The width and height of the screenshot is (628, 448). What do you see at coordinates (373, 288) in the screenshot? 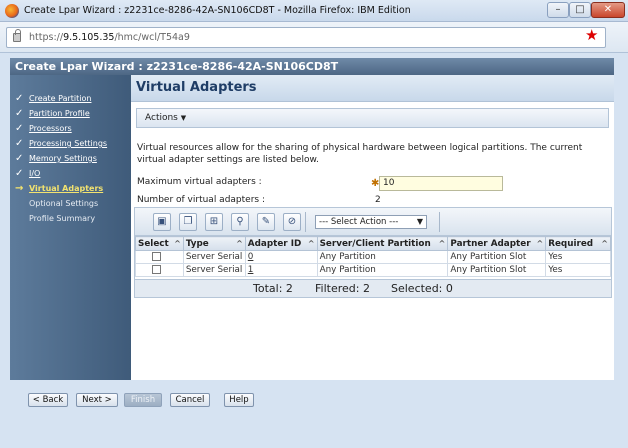
I see `table-summary: Total: 2 Filtered: 2 Selected: 0` at bounding box center [373, 288].